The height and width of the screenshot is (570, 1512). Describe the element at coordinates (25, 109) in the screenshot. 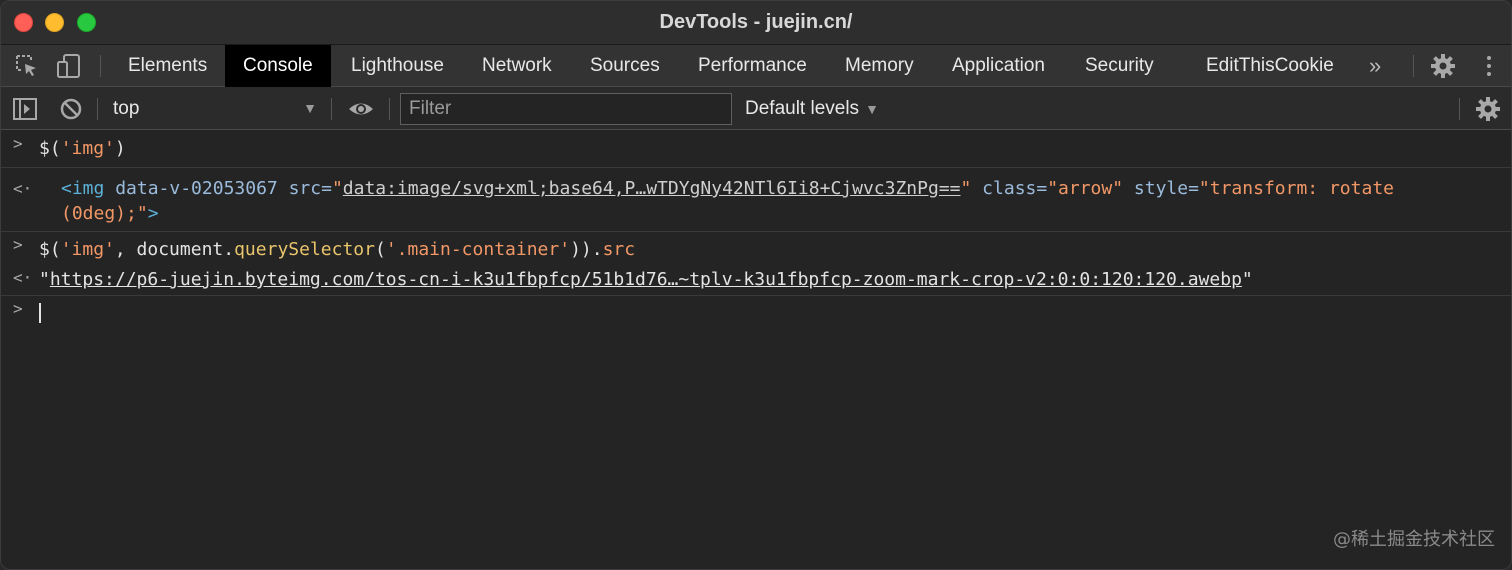

I see `show-sidebar-icon` at that location.